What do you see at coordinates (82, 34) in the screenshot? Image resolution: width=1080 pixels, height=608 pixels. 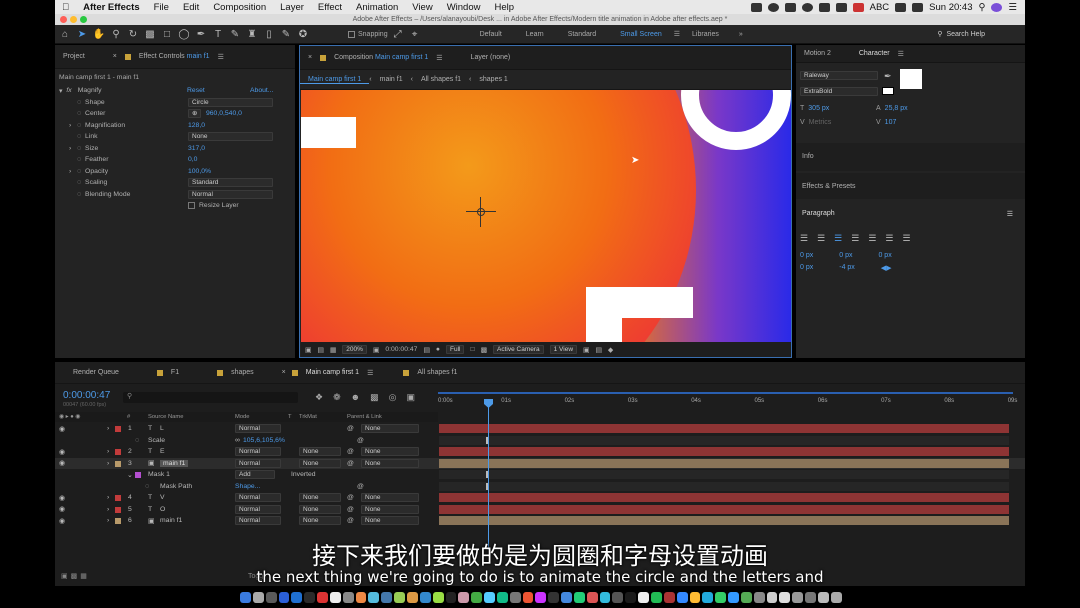 I see `selection-tool-icon: ➤` at bounding box center [82, 34].